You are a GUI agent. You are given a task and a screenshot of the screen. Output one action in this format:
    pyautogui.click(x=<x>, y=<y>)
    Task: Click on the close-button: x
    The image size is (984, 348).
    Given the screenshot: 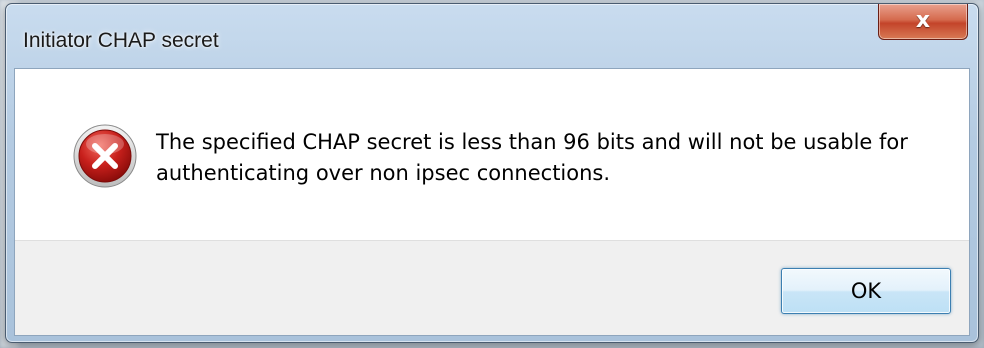 What is the action you would take?
    pyautogui.click(x=923, y=22)
    